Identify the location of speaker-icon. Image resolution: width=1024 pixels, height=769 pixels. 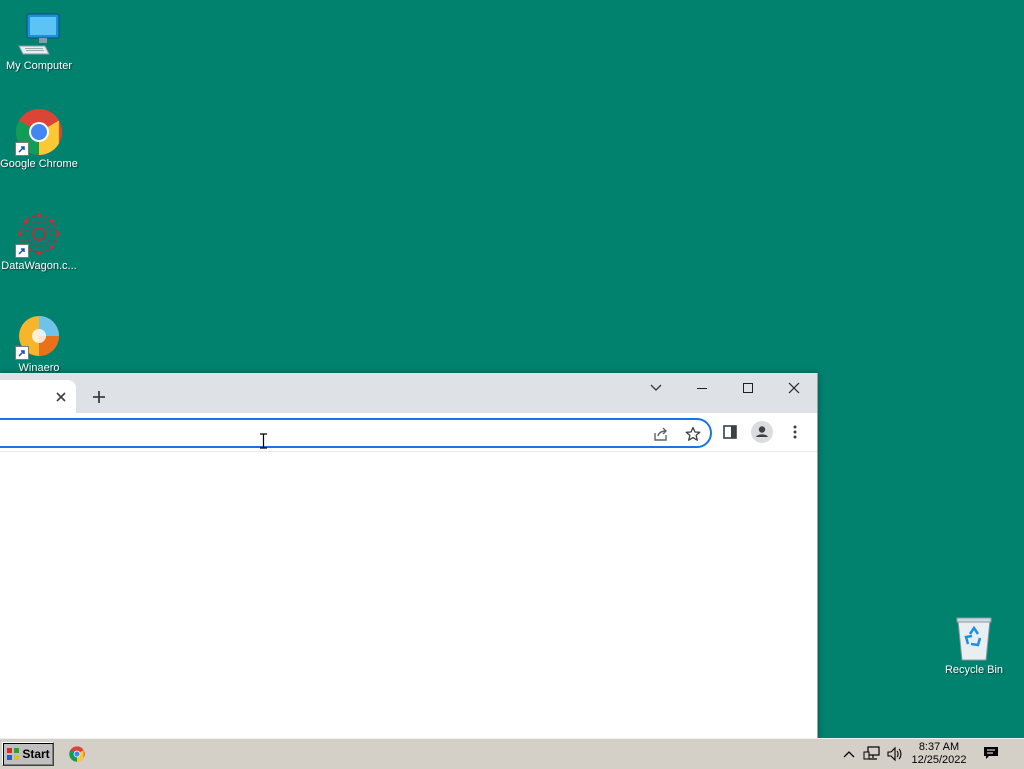
(894, 754).